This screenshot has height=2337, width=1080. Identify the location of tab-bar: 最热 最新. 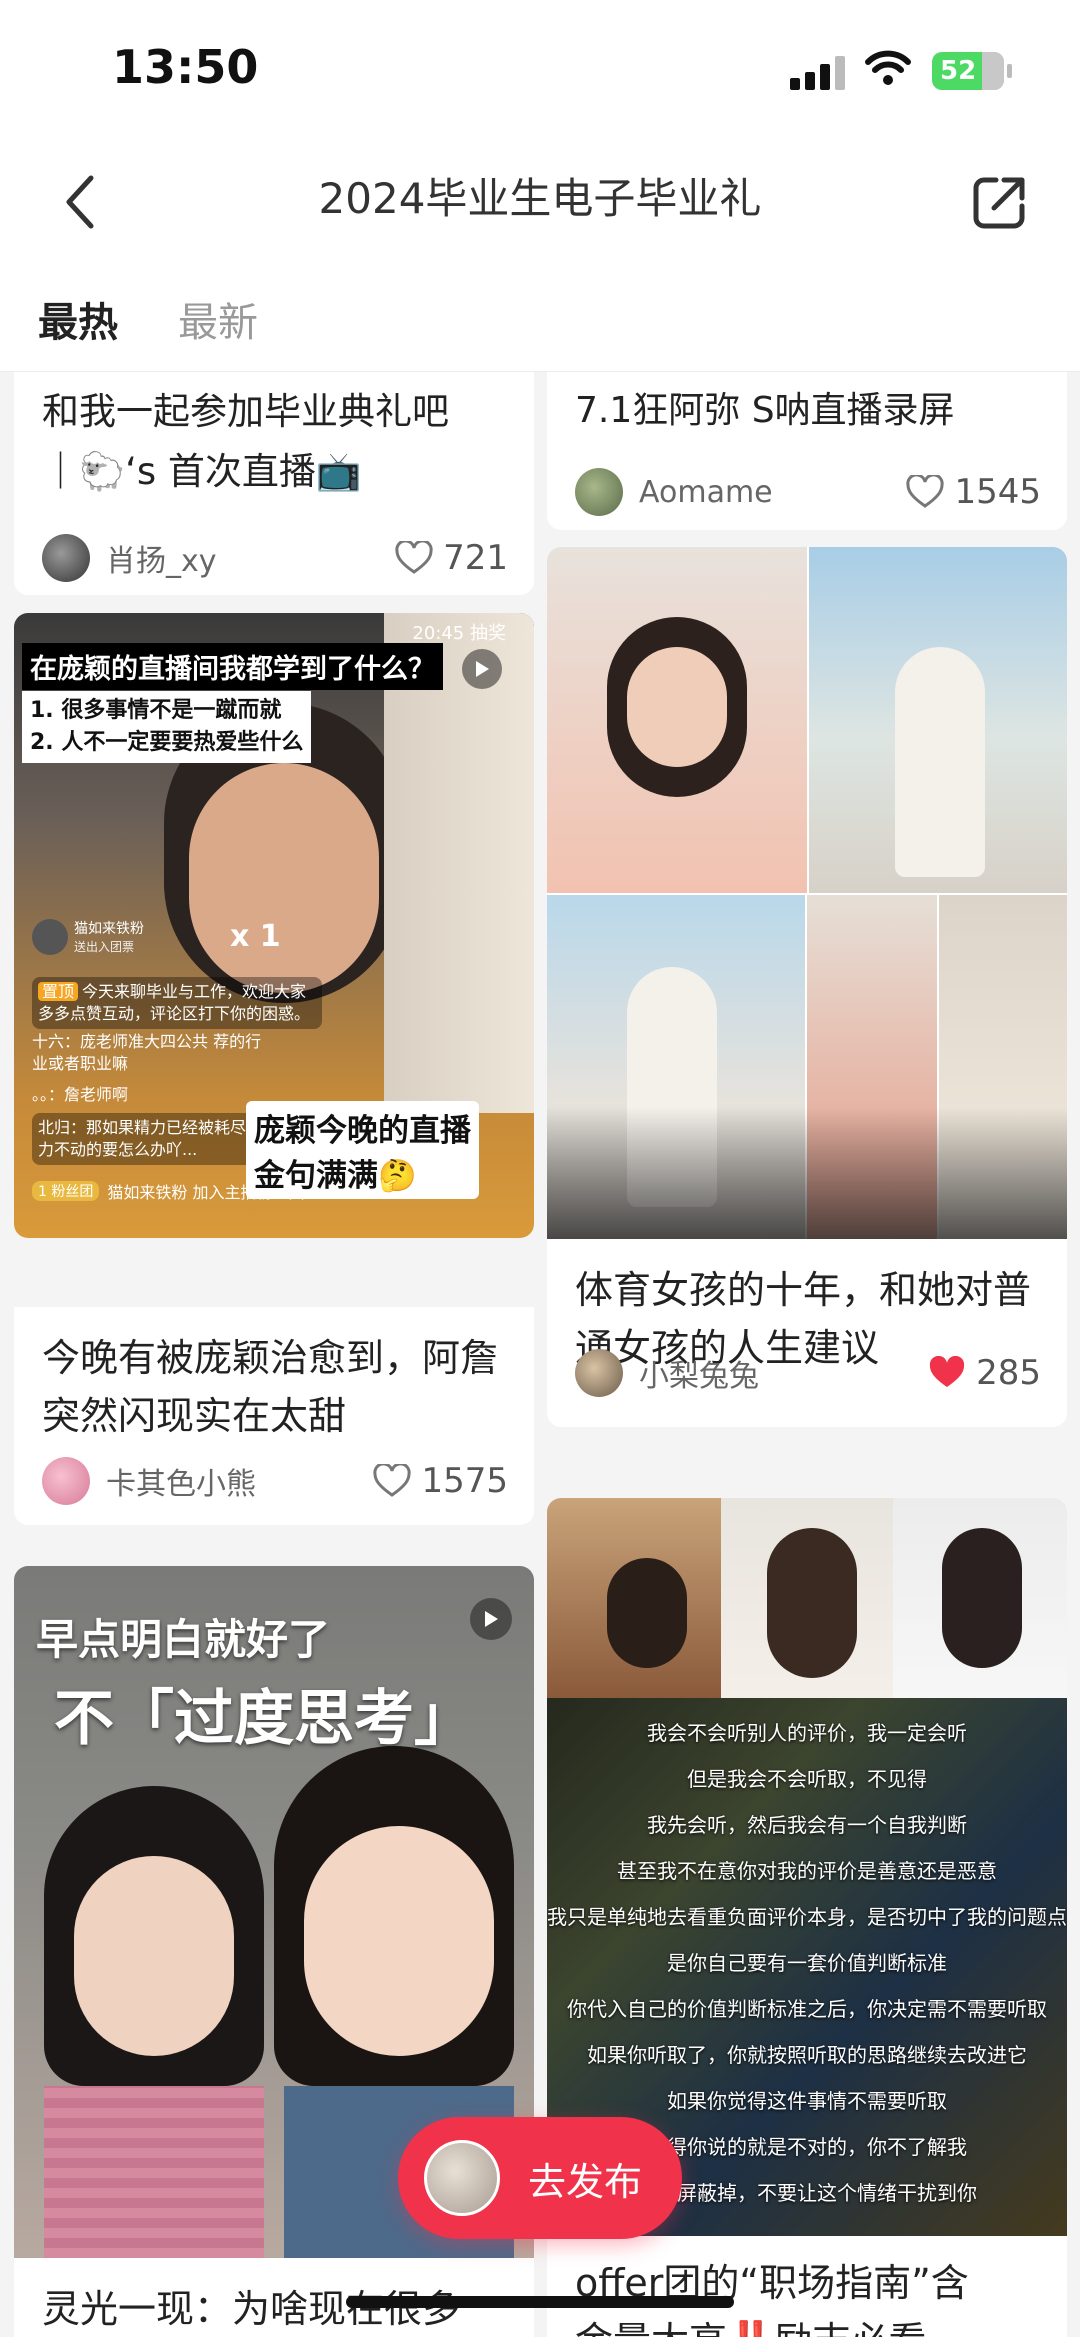
(540, 321).